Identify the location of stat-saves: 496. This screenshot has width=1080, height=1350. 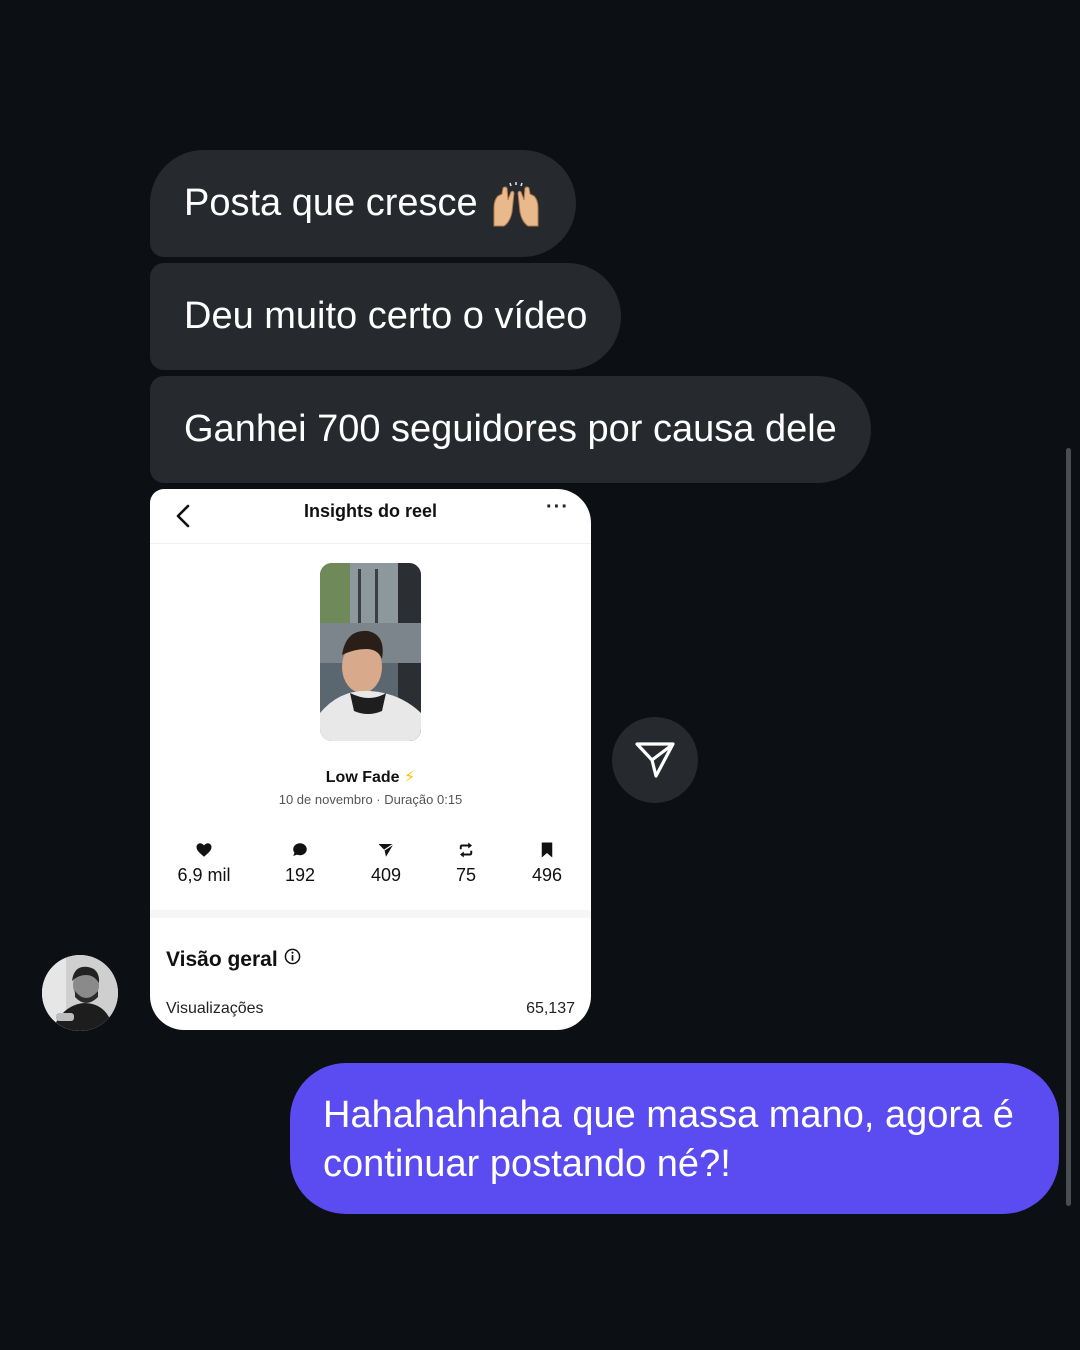
(546, 863).